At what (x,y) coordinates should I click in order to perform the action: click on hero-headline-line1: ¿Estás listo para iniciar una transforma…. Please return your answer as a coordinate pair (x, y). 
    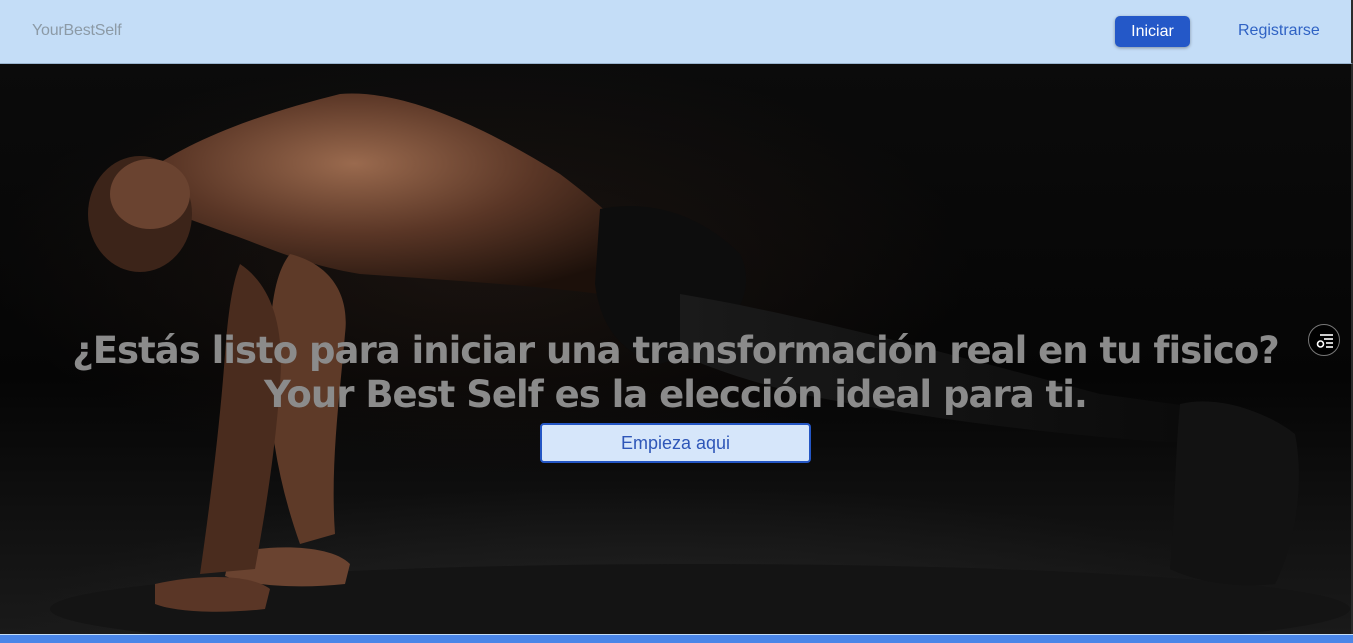
    Looking at the image, I should click on (675, 350).